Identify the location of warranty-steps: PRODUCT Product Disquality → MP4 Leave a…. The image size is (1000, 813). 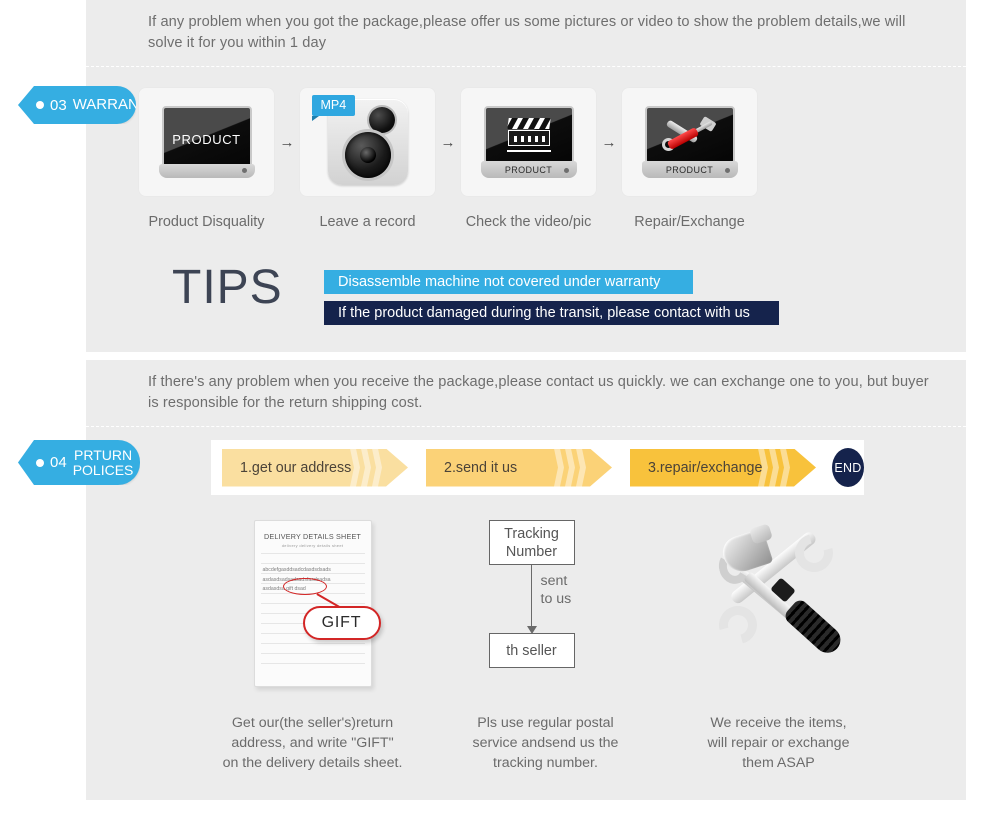
(448, 159).